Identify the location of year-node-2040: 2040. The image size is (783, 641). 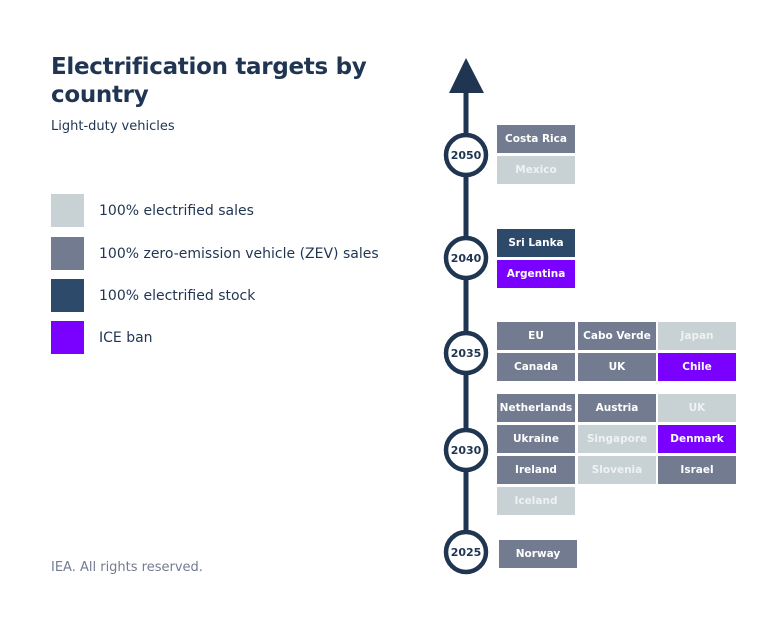
(466, 258).